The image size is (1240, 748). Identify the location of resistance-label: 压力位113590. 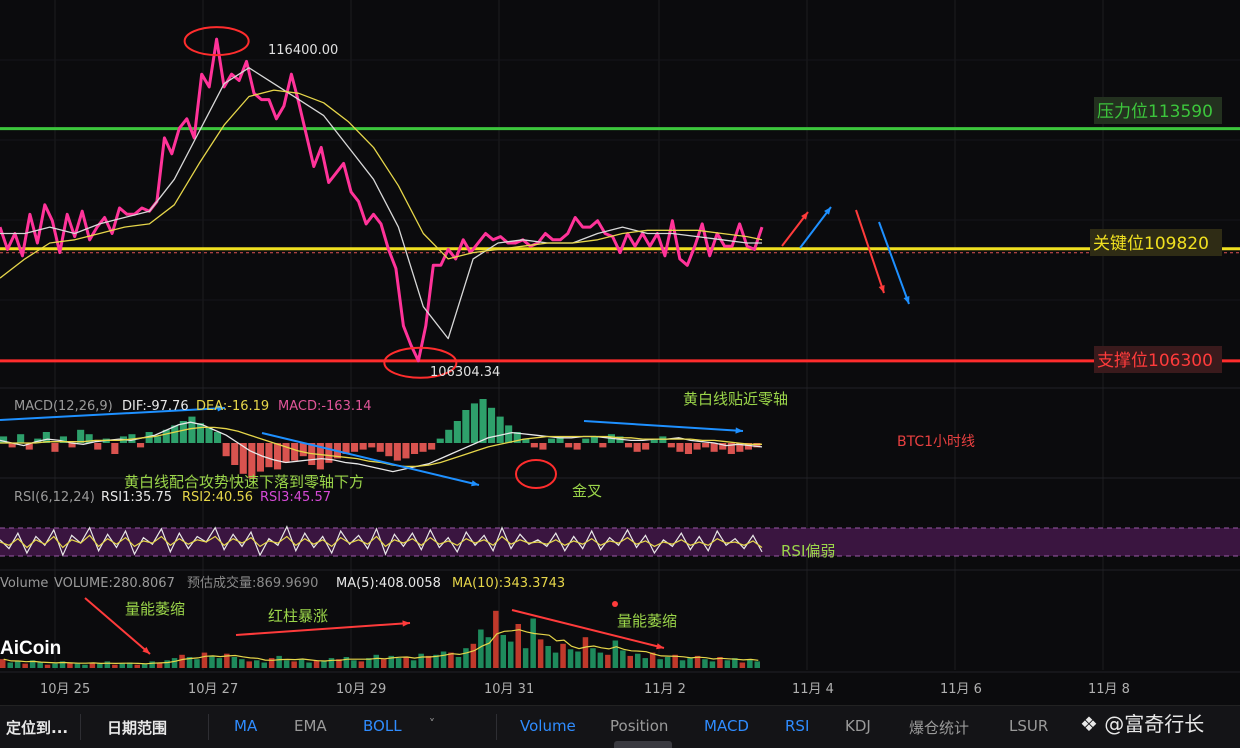
(1155, 112).